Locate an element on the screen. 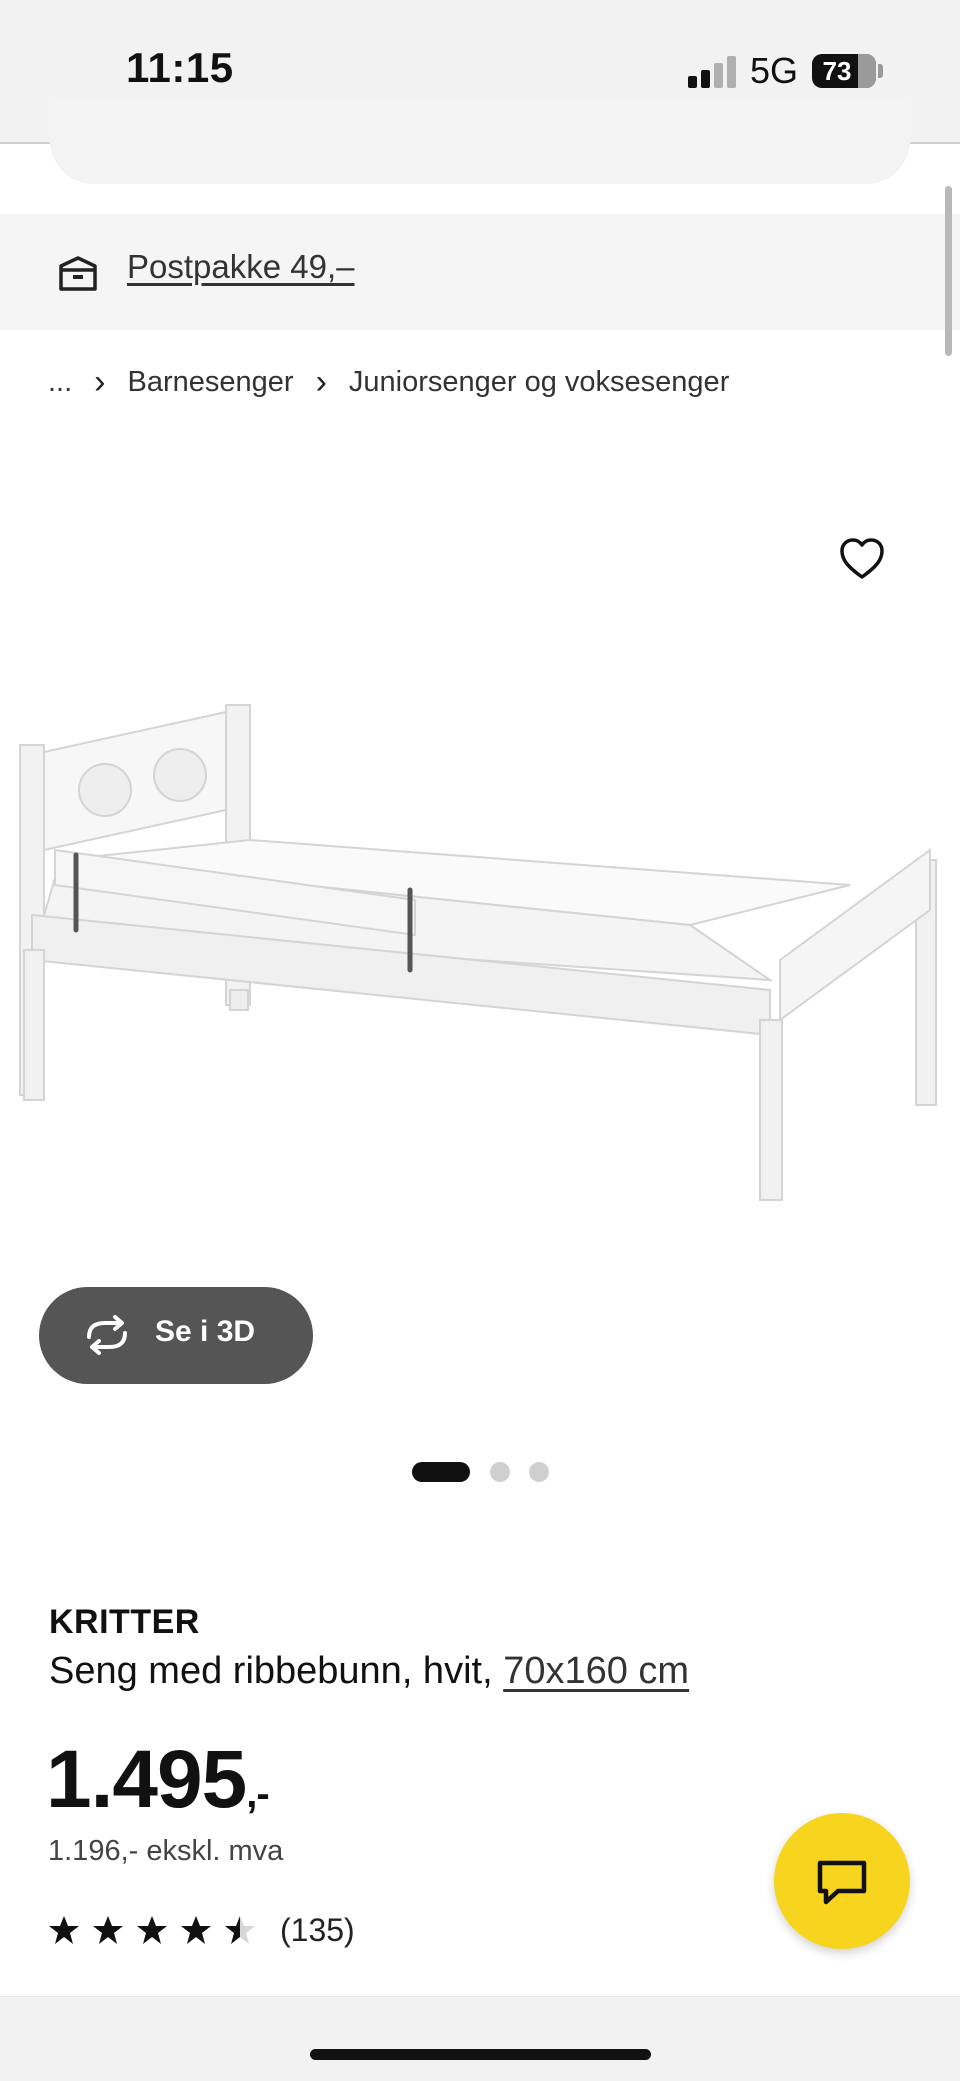  review-count: (135) is located at coordinates (317, 1930).